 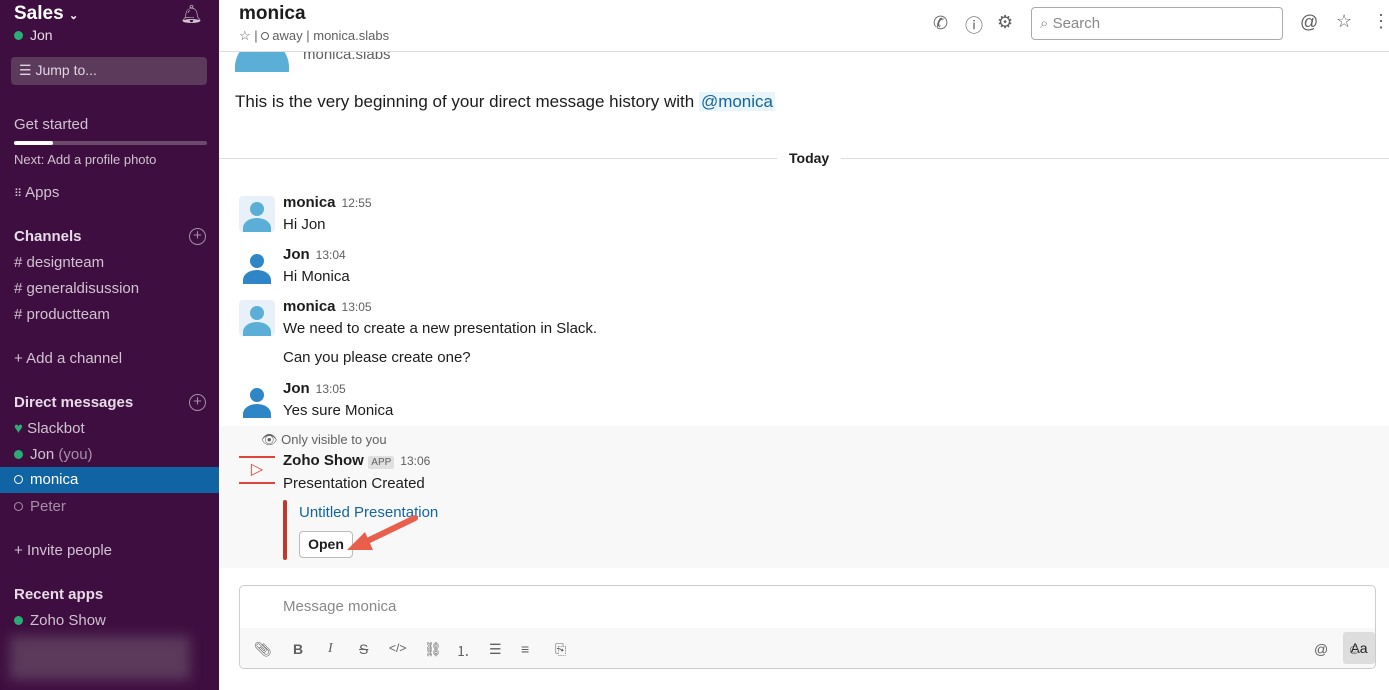 What do you see at coordinates (51, 124) in the screenshot?
I see `get-started: Get started` at bounding box center [51, 124].